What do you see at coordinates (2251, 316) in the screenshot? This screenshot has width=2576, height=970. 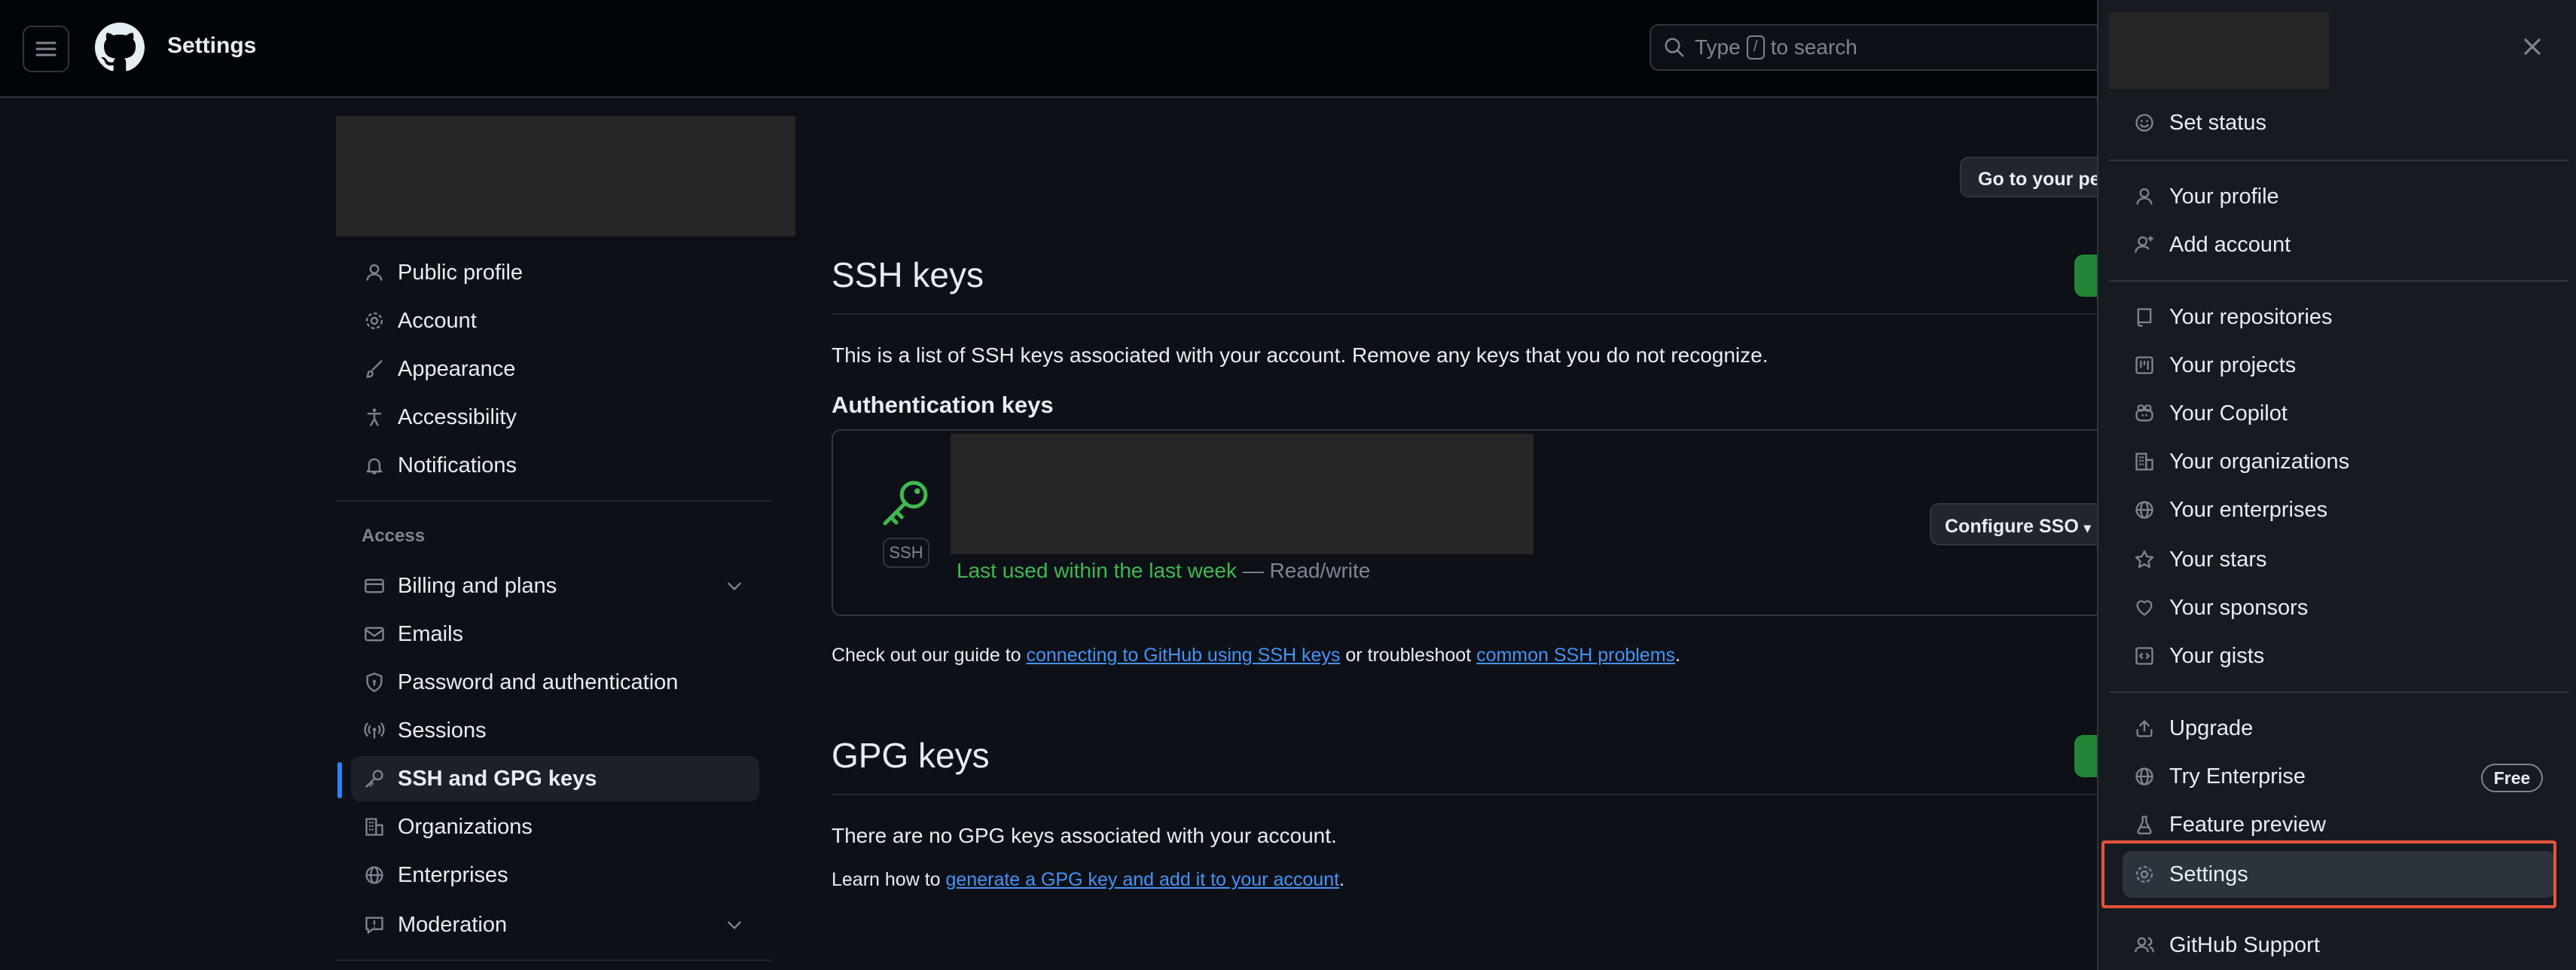 I see `menu-item-label: Your repositories` at bounding box center [2251, 316].